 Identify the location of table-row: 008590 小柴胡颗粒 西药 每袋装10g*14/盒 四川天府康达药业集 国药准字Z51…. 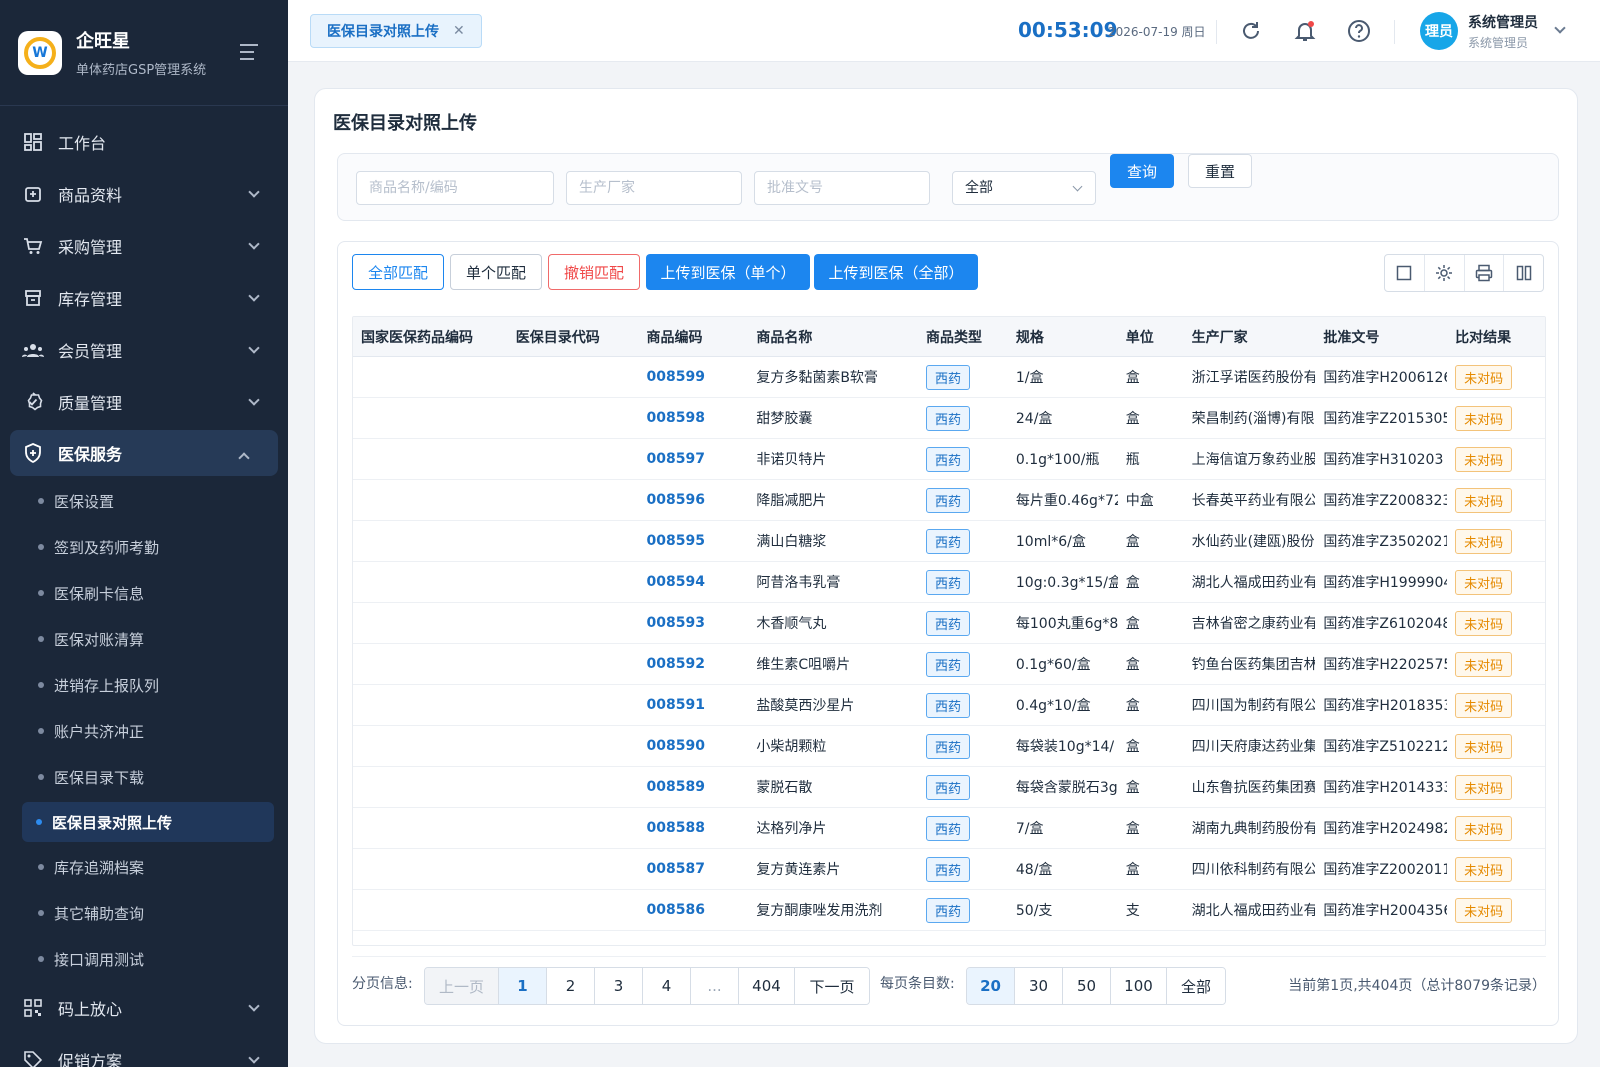
(949, 746).